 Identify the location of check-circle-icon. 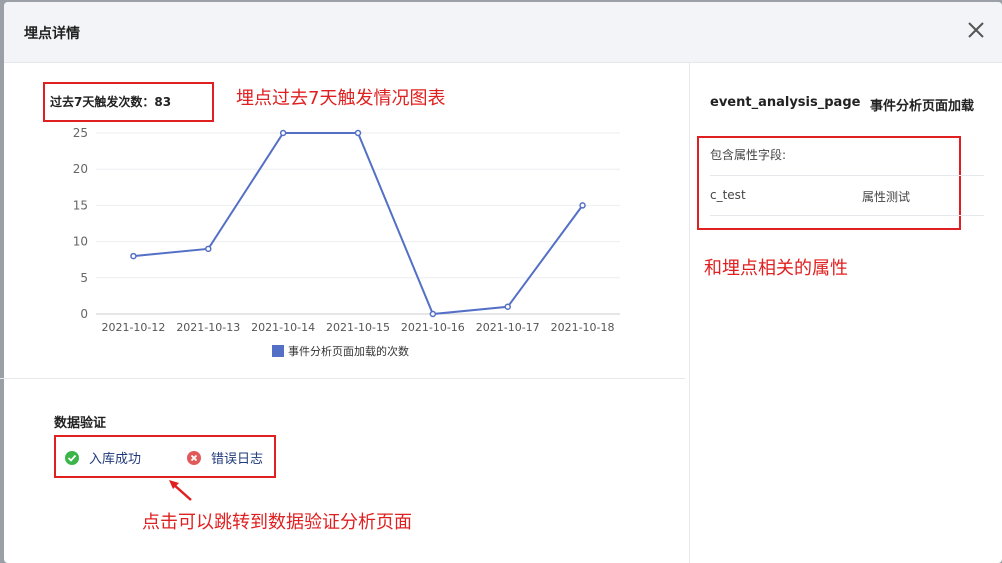
(72, 457).